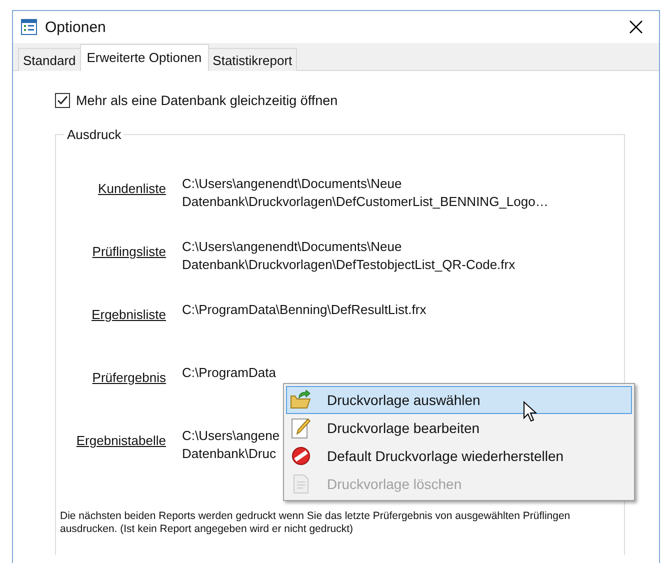 The image size is (669, 563). What do you see at coordinates (316, 523) in the screenshot?
I see `note-text: Die nächsten beiden Reports werden gedruckt wenn Sie das letzte Prüfergebnis von ausgewählten Prüflingen ausdrucken. (Ist kein Report angegeben wird er nicht gedruckt)` at bounding box center [316, 523].